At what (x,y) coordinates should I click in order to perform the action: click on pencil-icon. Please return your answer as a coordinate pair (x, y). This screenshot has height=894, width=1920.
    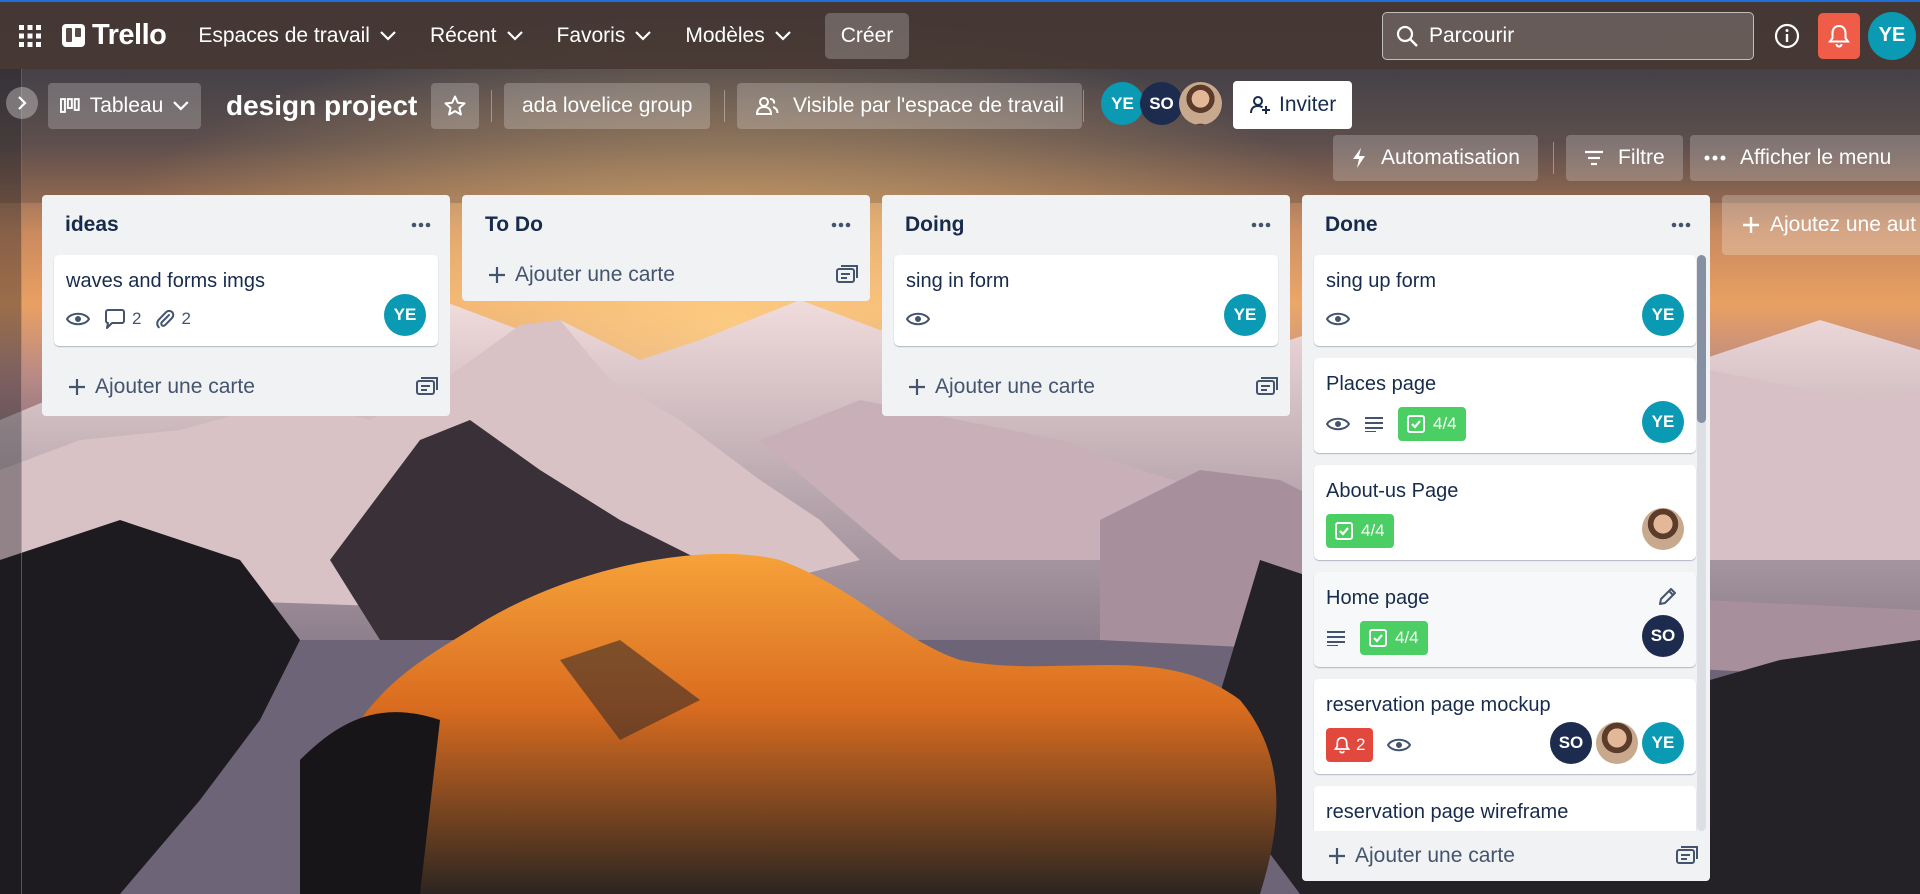
    Looking at the image, I should click on (1667, 597).